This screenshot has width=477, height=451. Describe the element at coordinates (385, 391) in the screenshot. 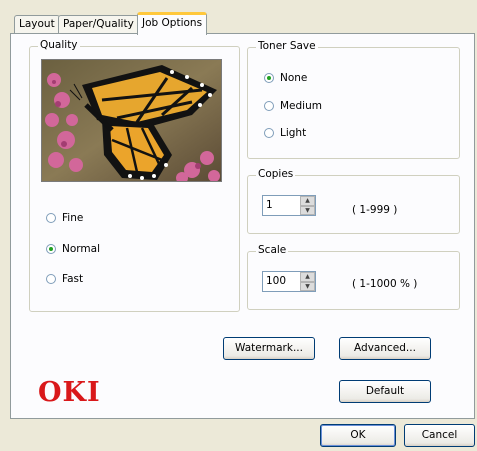

I see `default-button: Default` at that location.